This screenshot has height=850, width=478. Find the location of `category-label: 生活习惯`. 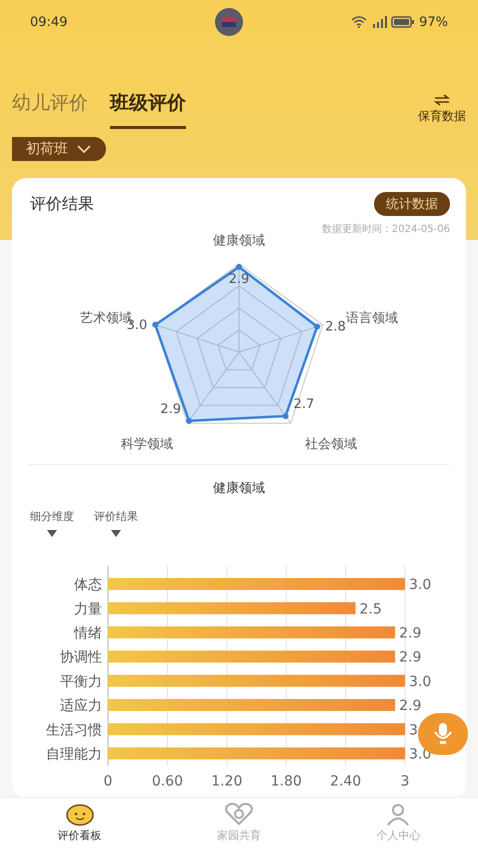

category-label: 生活习惯 is located at coordinates (74, 730).